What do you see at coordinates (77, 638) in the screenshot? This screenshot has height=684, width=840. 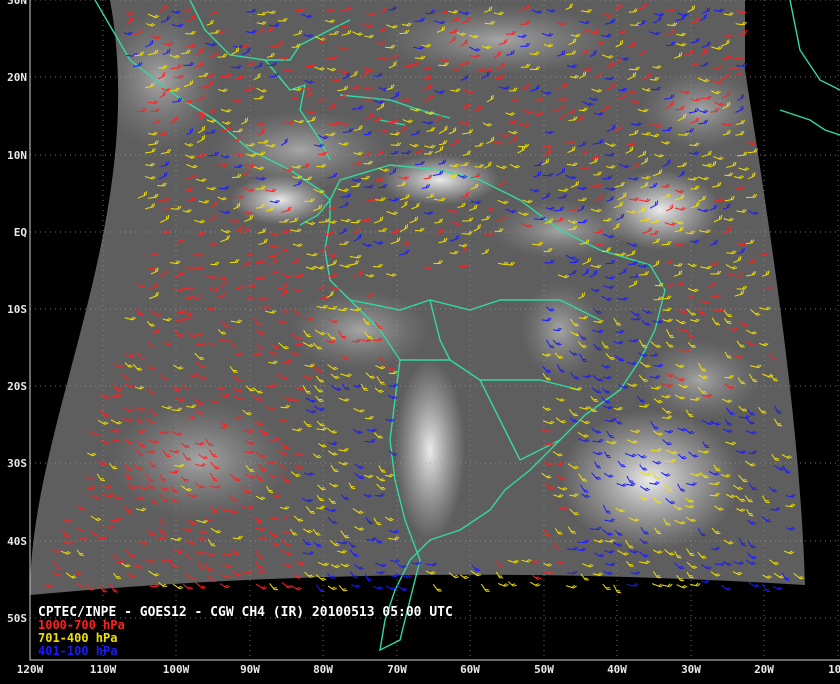 I see `legend-mid-level: 701-400 hPa` at bounding box center [77, 638].